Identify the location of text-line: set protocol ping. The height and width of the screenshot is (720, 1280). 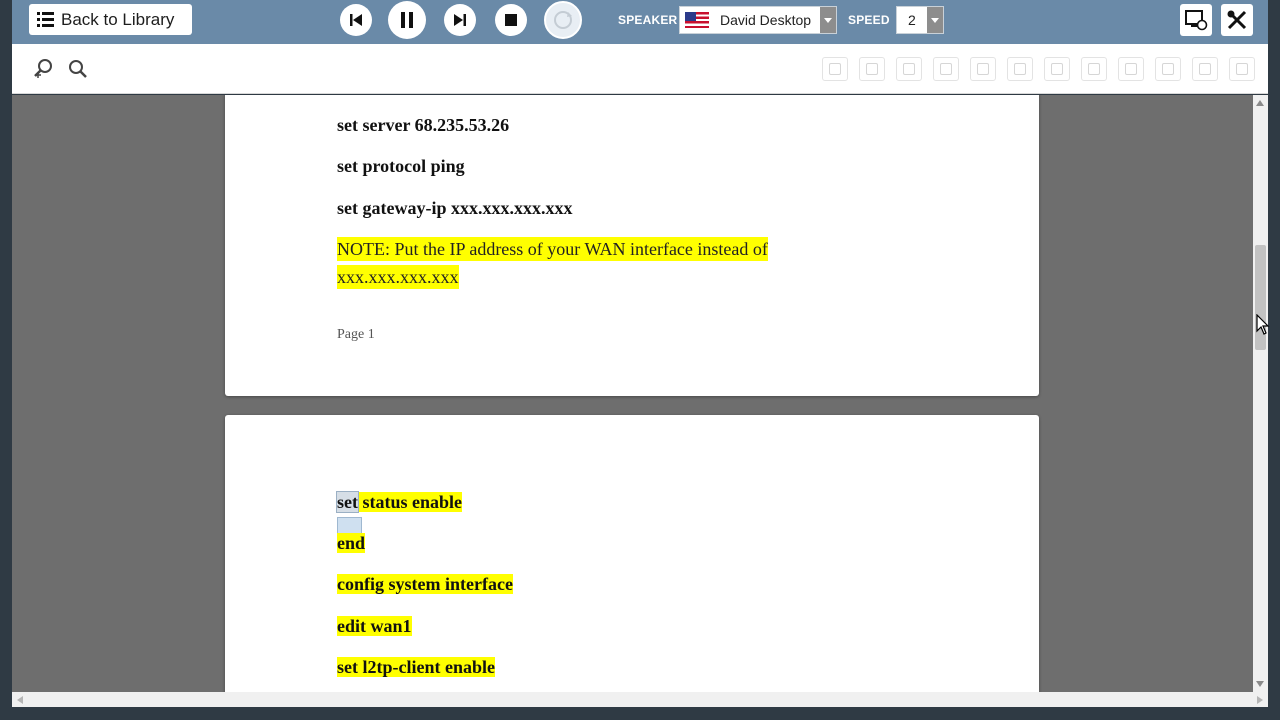
(401, 166).